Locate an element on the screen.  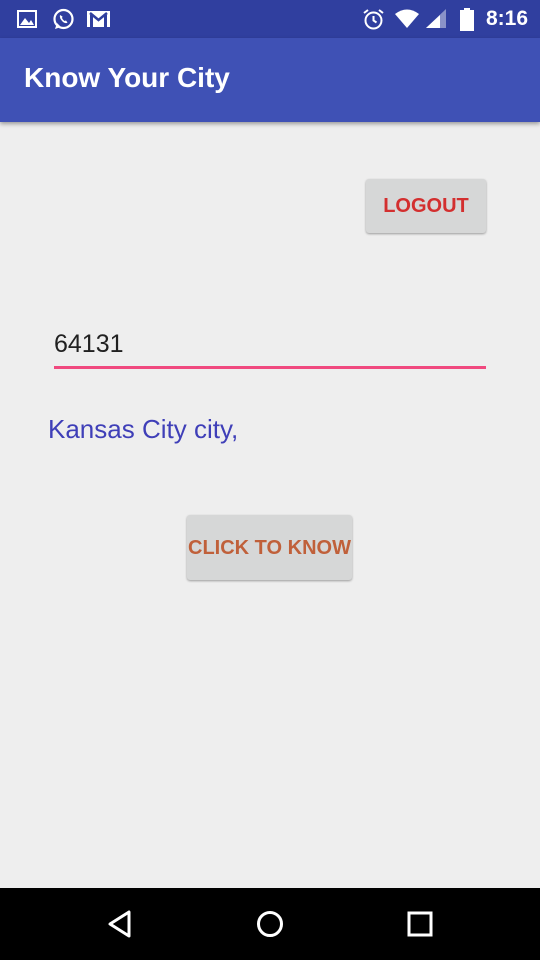
app-bar: Know Your City is located at coordinates (270, 80).